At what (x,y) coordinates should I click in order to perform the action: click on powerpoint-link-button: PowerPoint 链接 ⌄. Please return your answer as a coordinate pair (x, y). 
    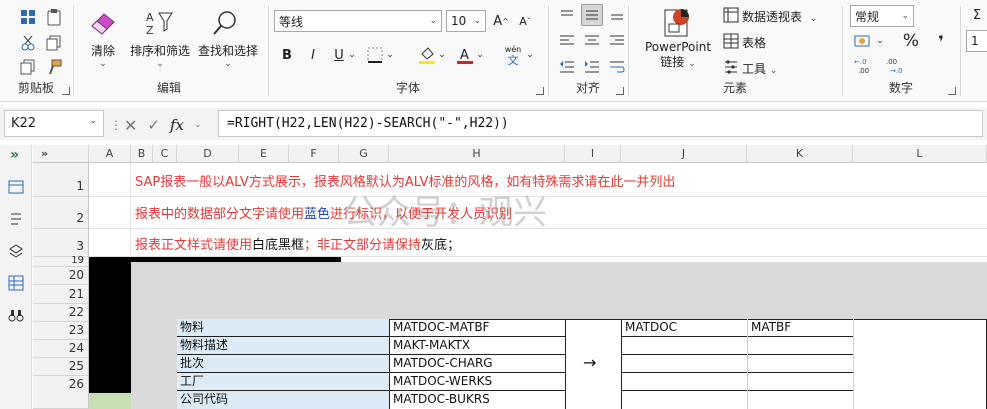
    Looking at the image, I should click on (678, 56).